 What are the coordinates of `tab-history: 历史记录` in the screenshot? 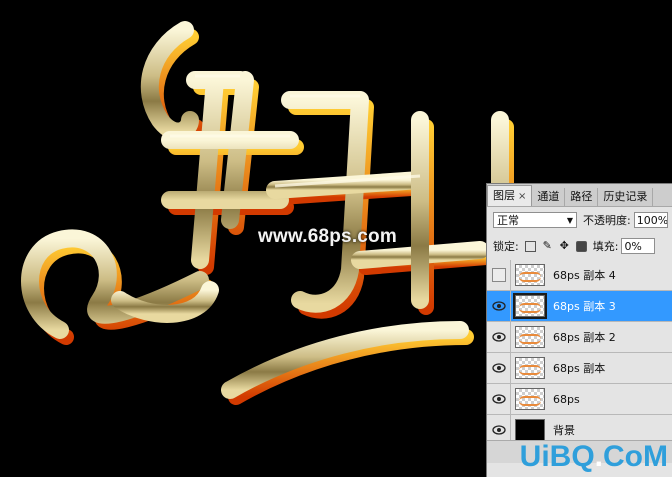 It's located at (626, 197).